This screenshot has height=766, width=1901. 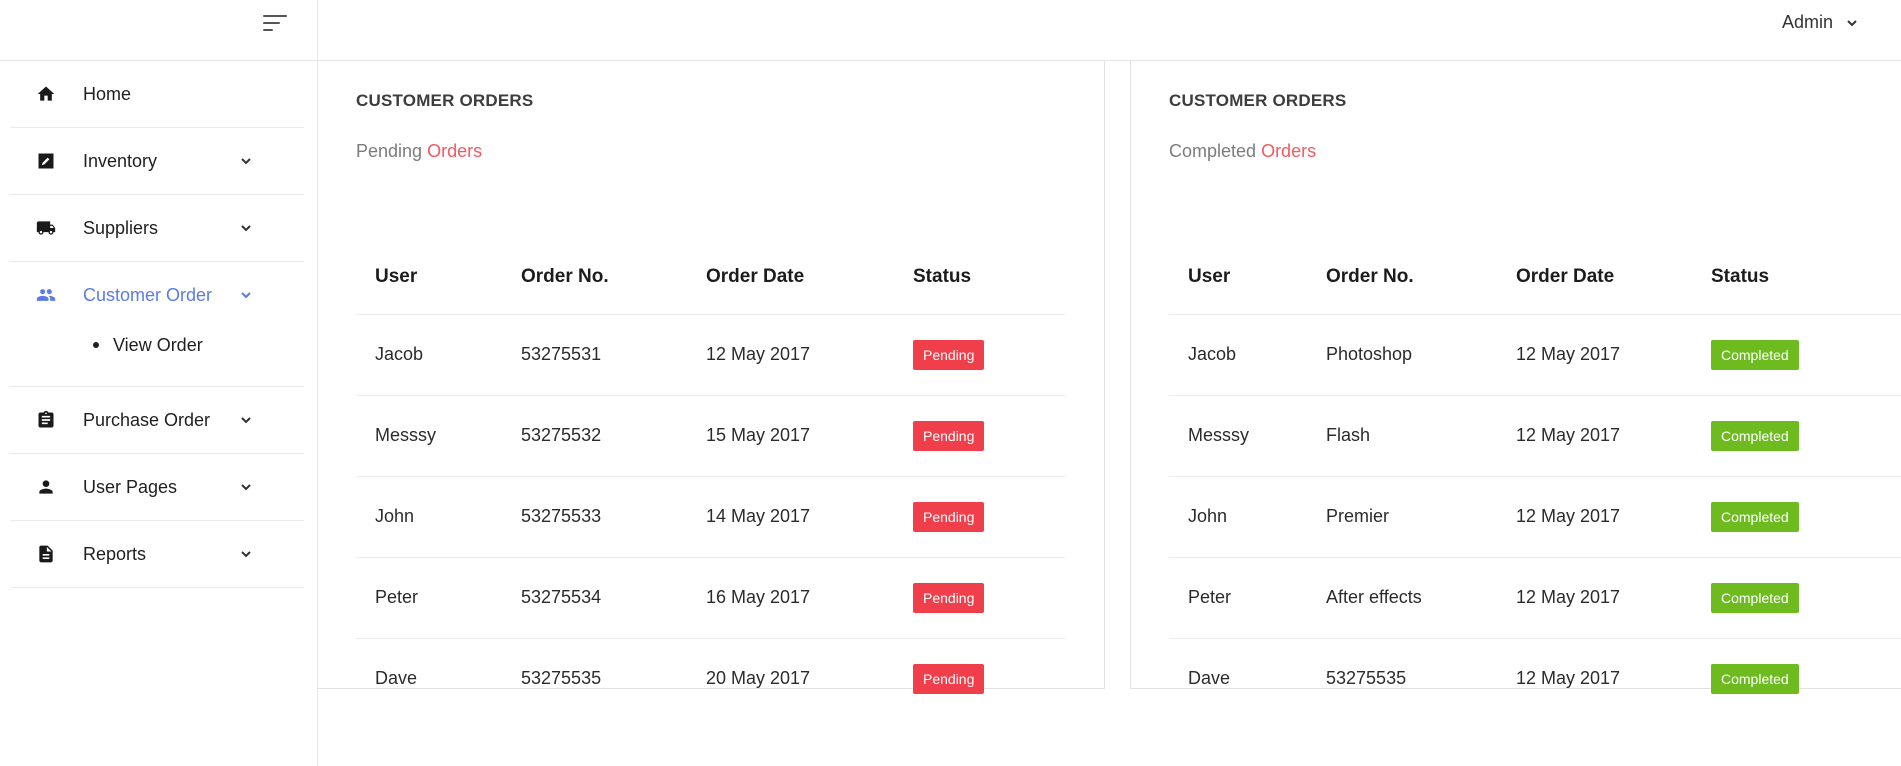 I want to click on sidebar-item-user-pages: User Pages, so click(x=157, y=487).